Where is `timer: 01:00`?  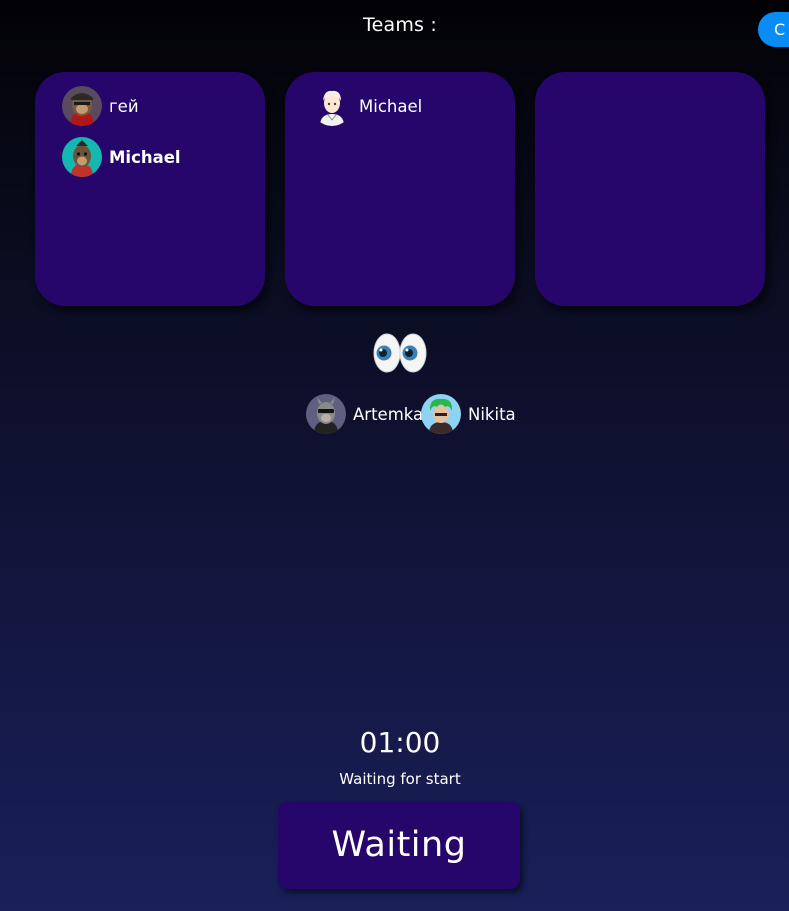 timer: 01:00 is located at coordinates (400, 742).